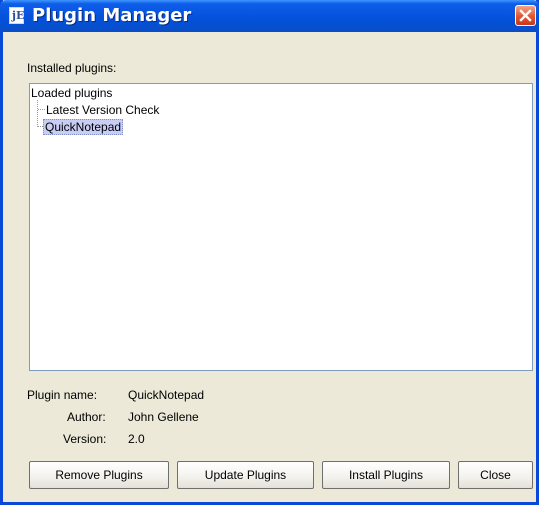 The image size is (539, 505). I want to click on plugin-name-value: QuickNotepad, so click(166, 395).